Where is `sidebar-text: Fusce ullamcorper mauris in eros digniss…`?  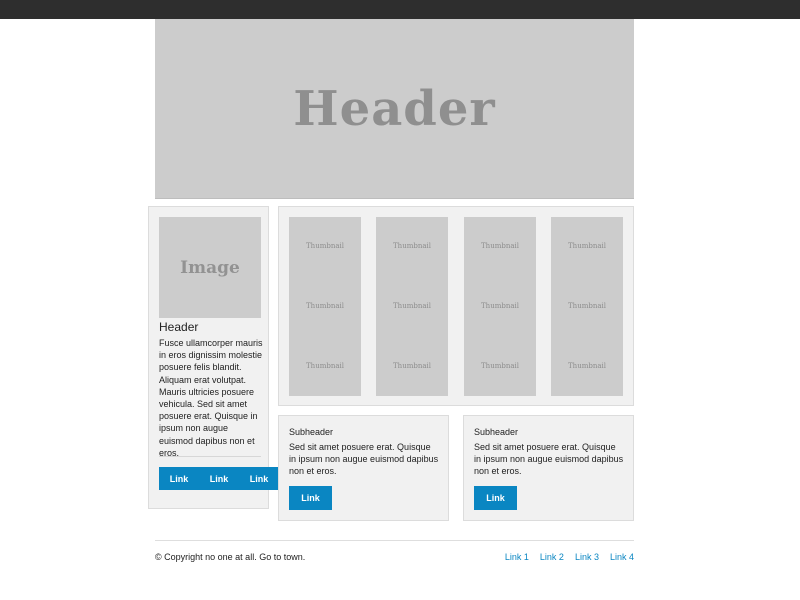
sidebar-text: Fusce ullamcorper mauris in eros digniss… is located at coordinates (211, 398).